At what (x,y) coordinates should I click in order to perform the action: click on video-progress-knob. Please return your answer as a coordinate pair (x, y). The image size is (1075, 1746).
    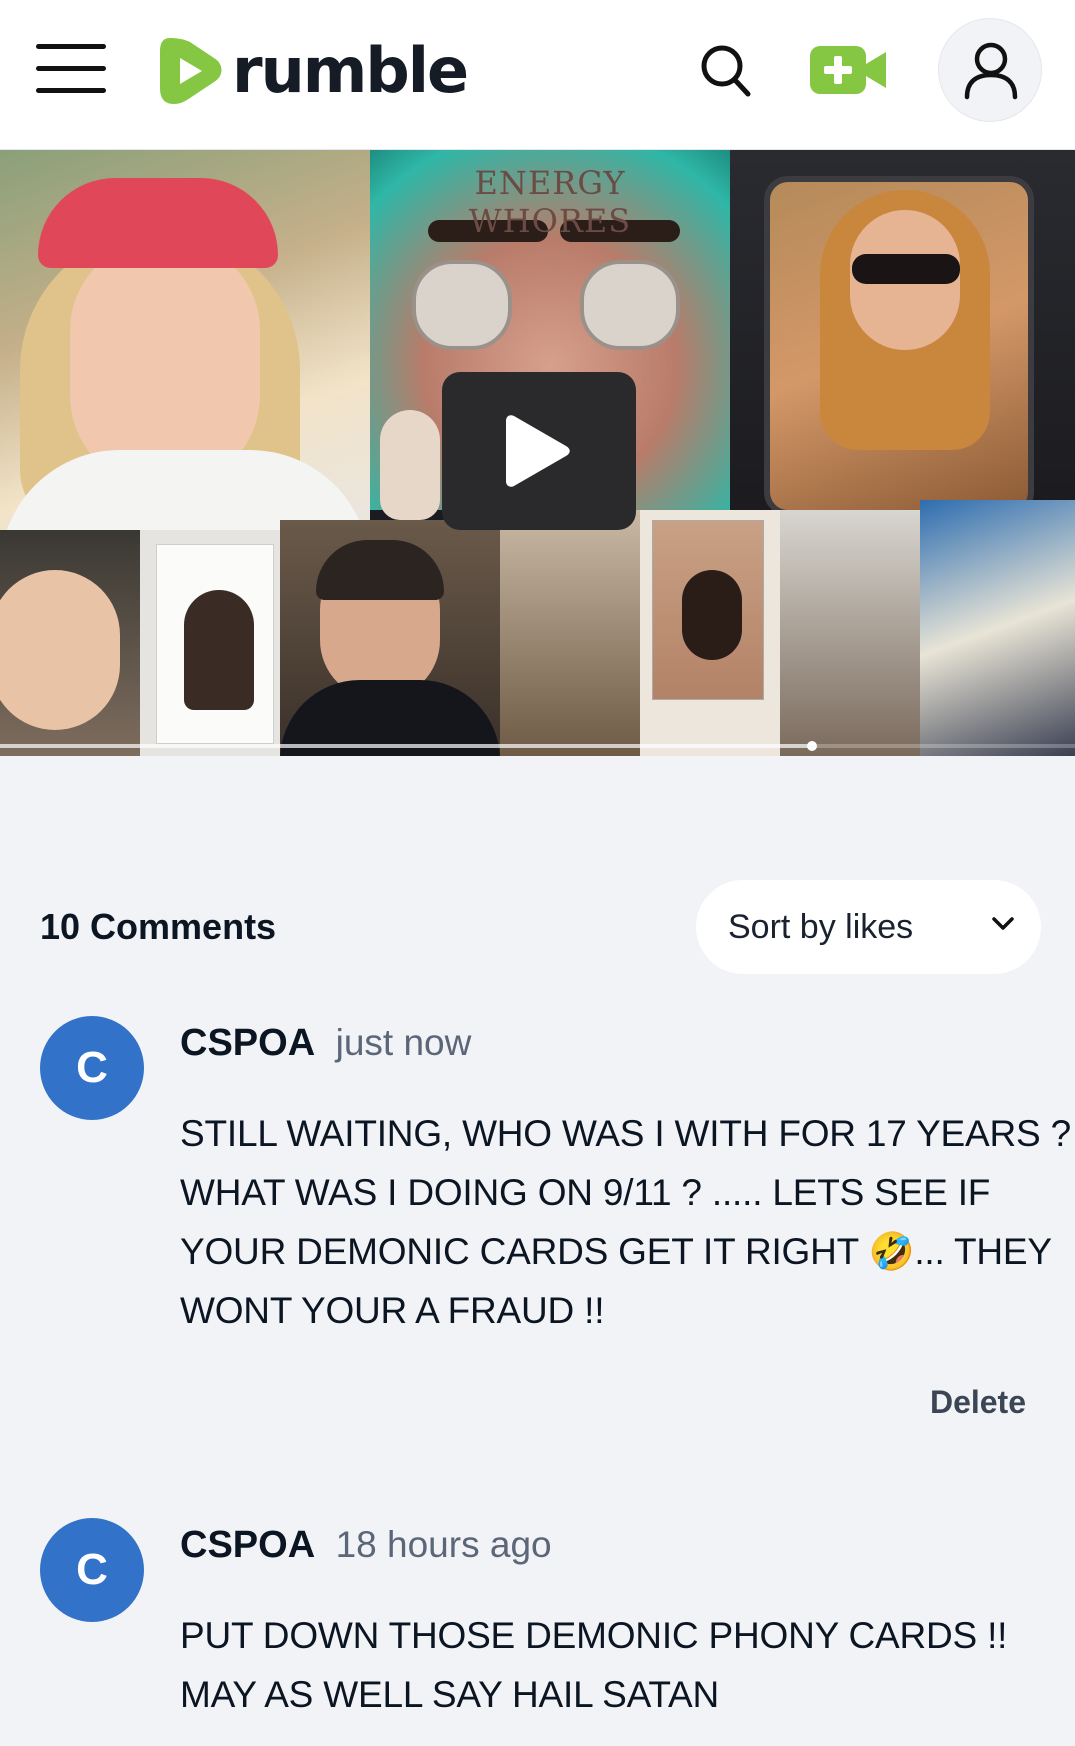
    Looking at the image, I should click on (811, 746).